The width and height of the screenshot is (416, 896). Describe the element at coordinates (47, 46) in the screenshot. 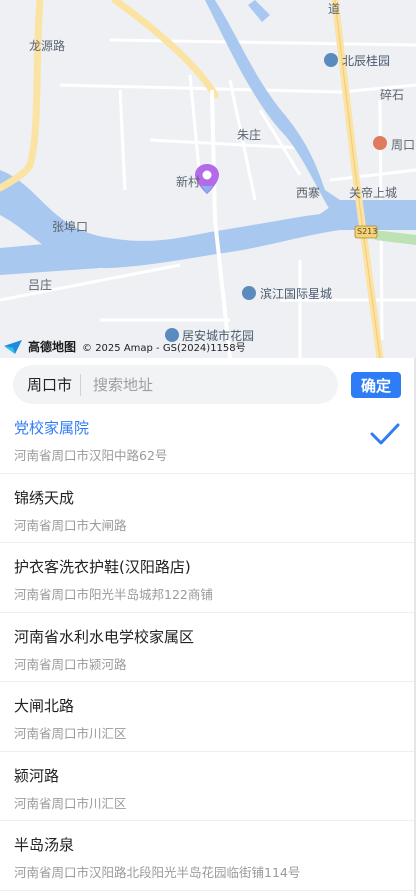

I see `map-label-longyuan-road: 龙源路` at that location.